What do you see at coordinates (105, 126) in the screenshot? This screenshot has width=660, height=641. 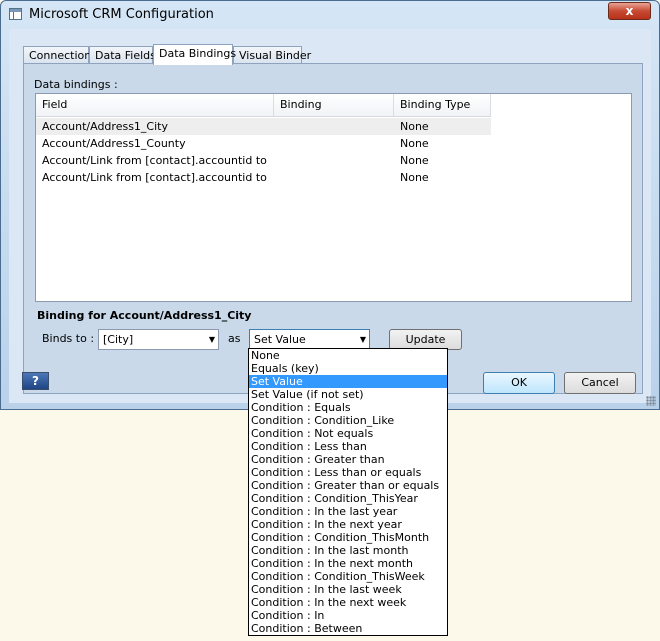 I see `field-cell: Account/Address1_City` at bounding box center [105, 126].